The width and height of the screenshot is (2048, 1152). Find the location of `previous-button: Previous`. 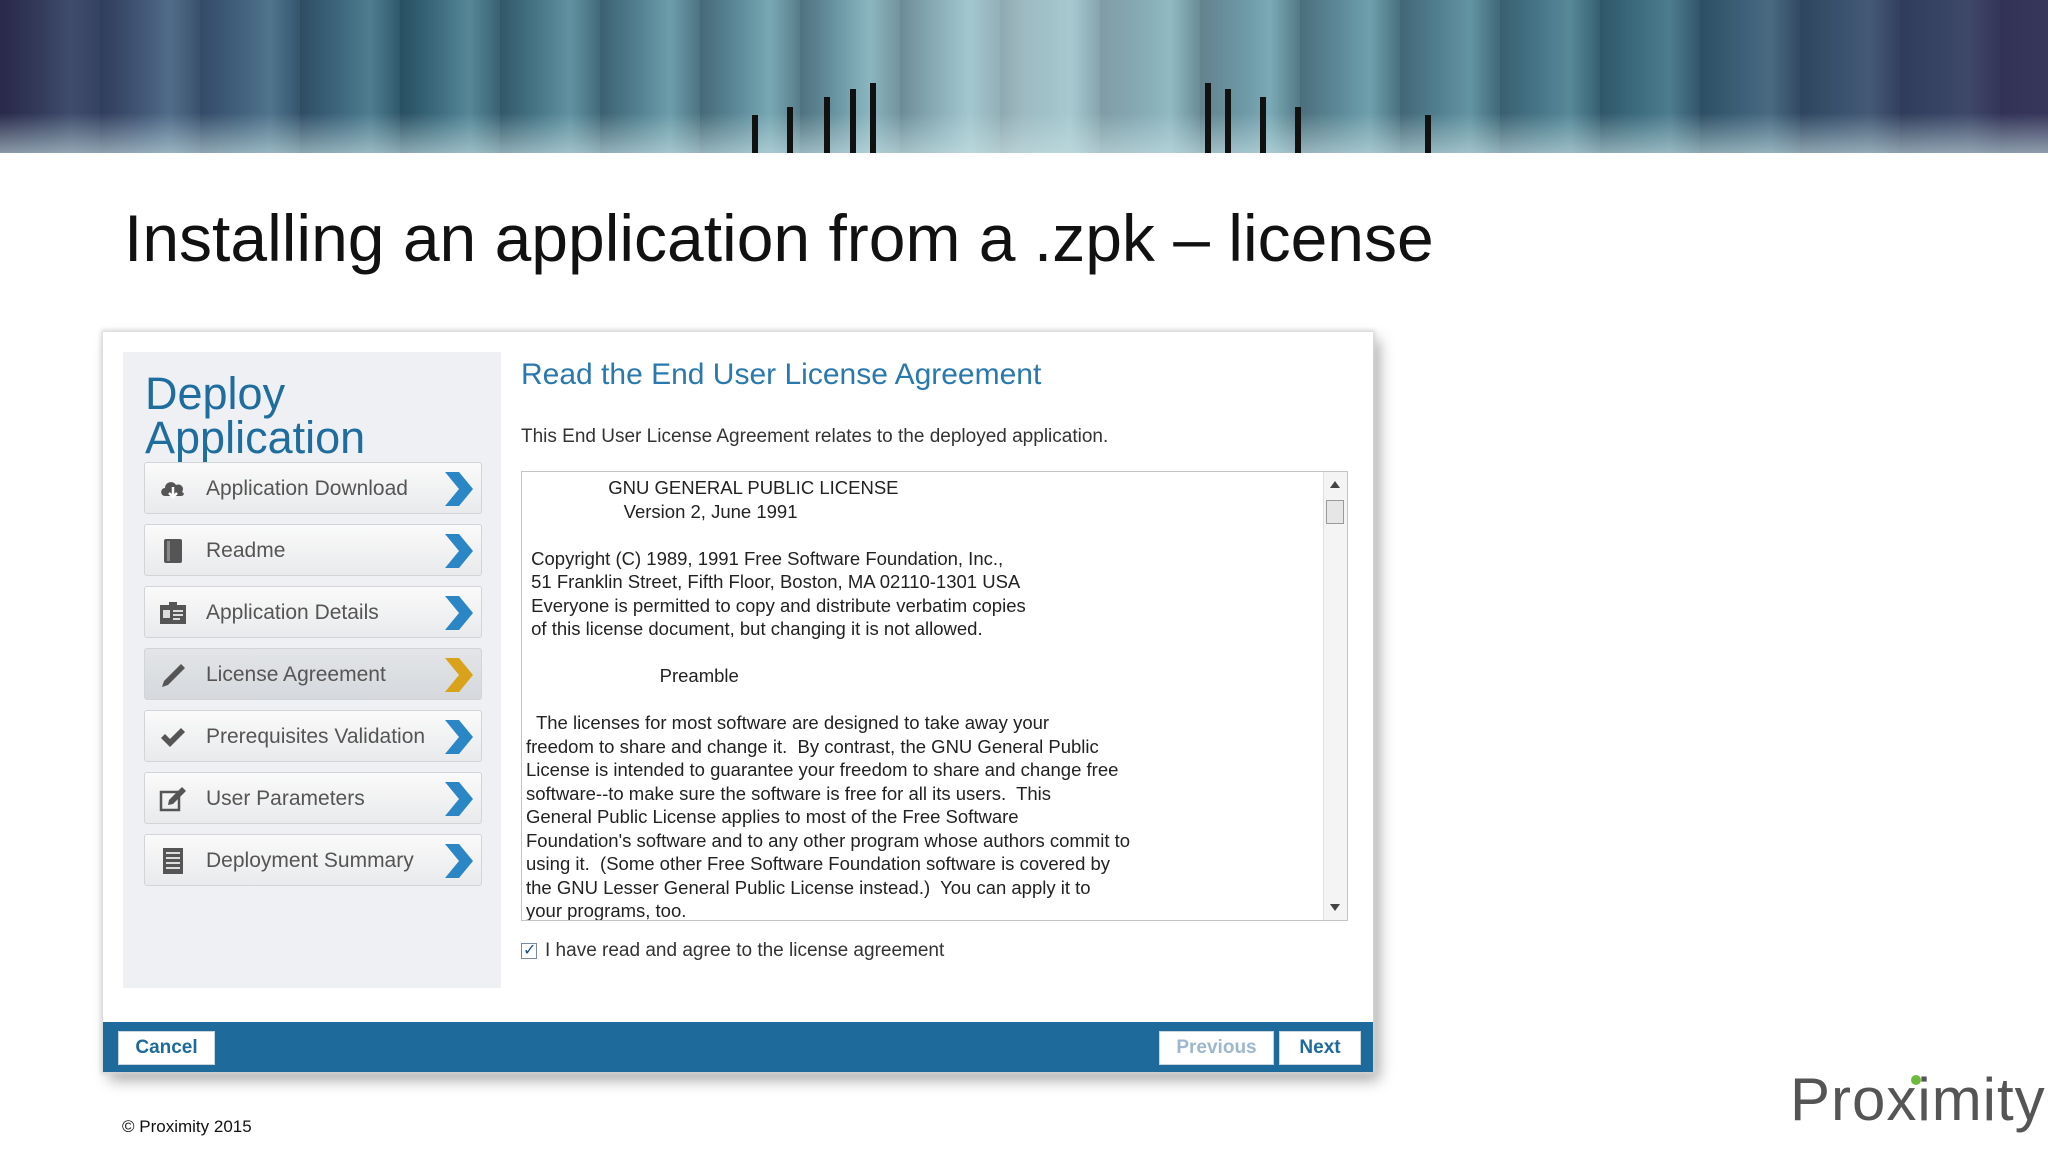

previous-button: Previous is located at coordinates (1216, 1048).